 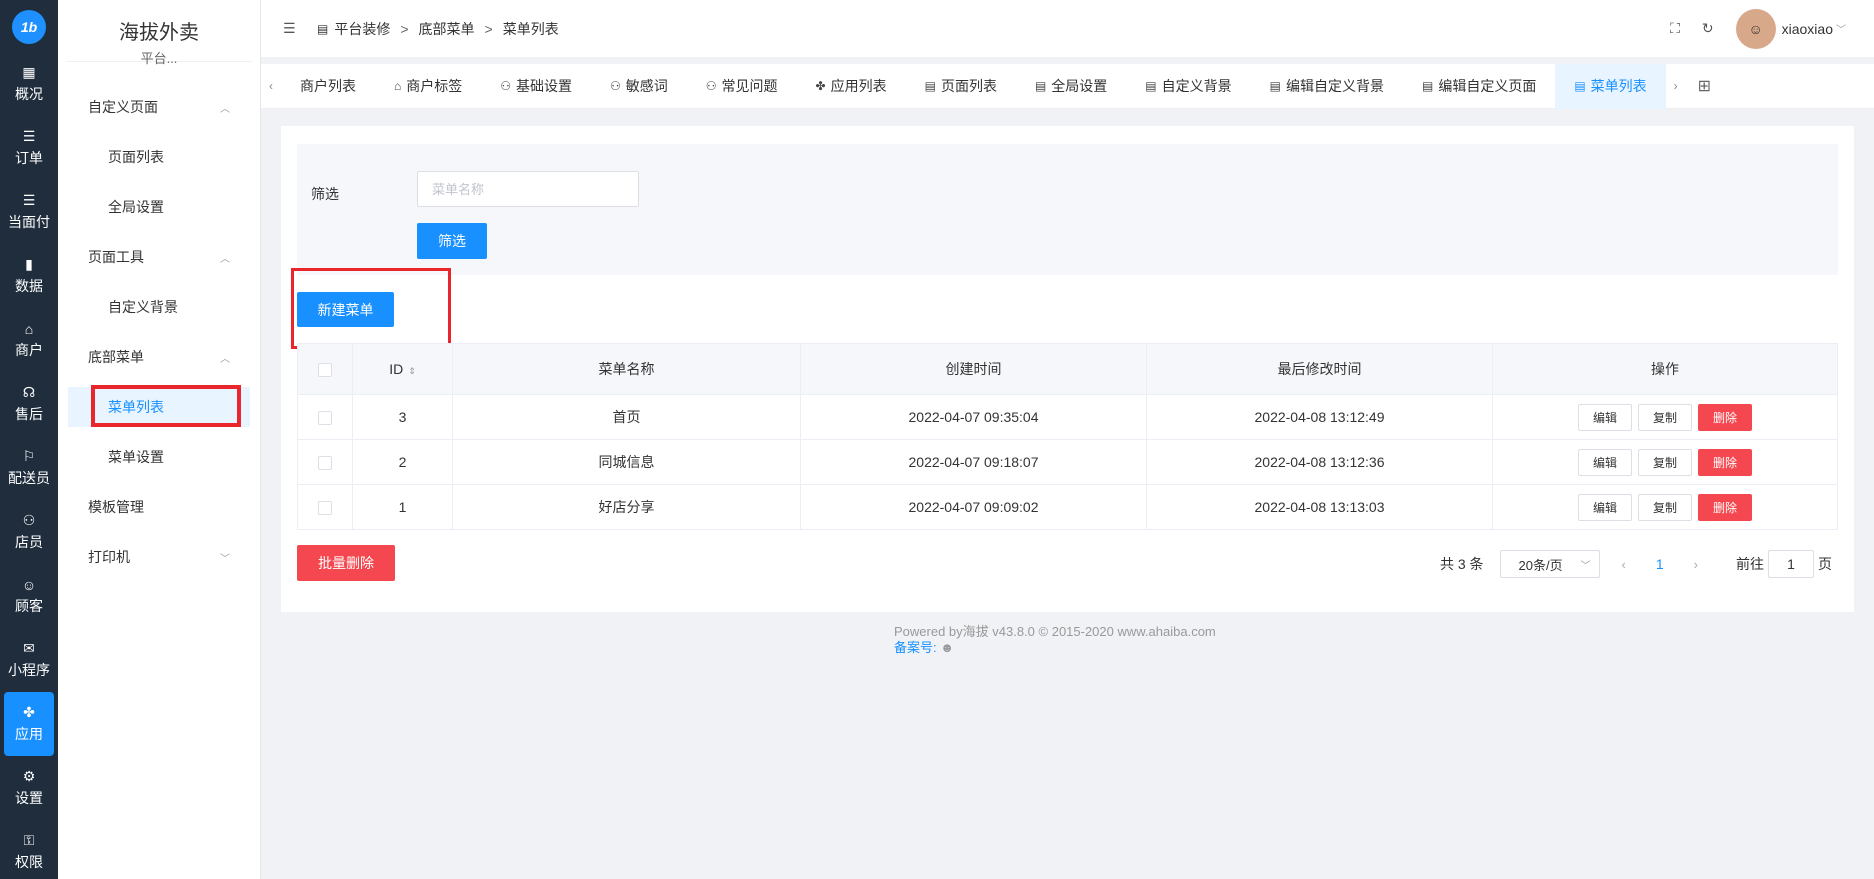 What do you see at coordinates (639, 86) in the screenshot?
I see `tab-item: ⚇ 敏感词` at bounding box center [639, 86].